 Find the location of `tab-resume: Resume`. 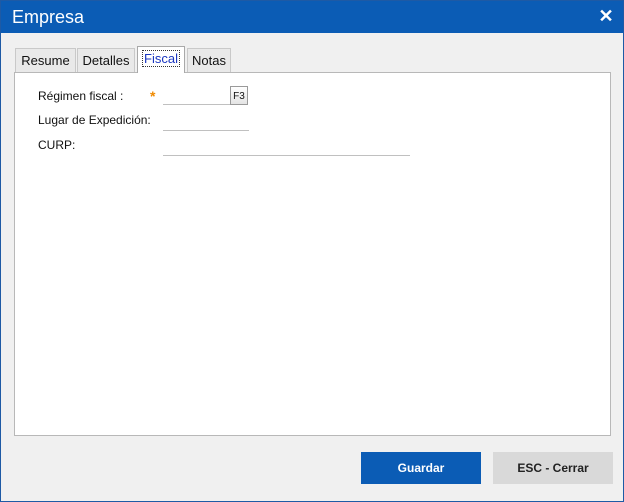

tab-resume: Resume is located at coordinates (45, 60).